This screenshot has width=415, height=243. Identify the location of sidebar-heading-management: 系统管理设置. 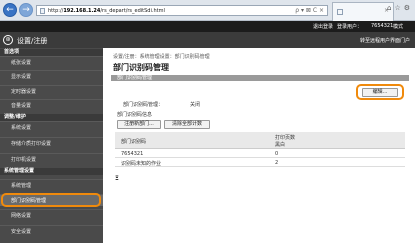
(51, 171).